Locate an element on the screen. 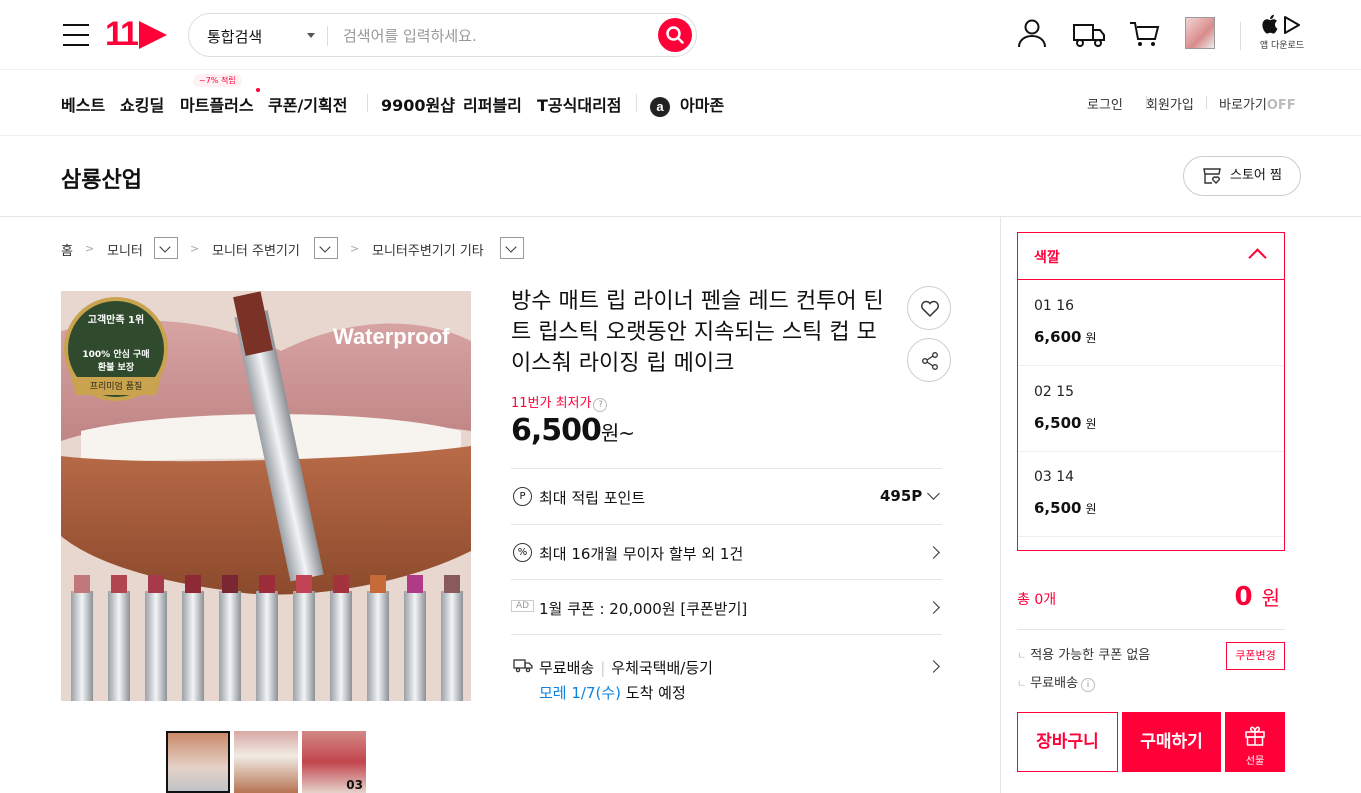 The width and height of the screenshot is (1361, 793). search-button is located at coordinates (675, 35).